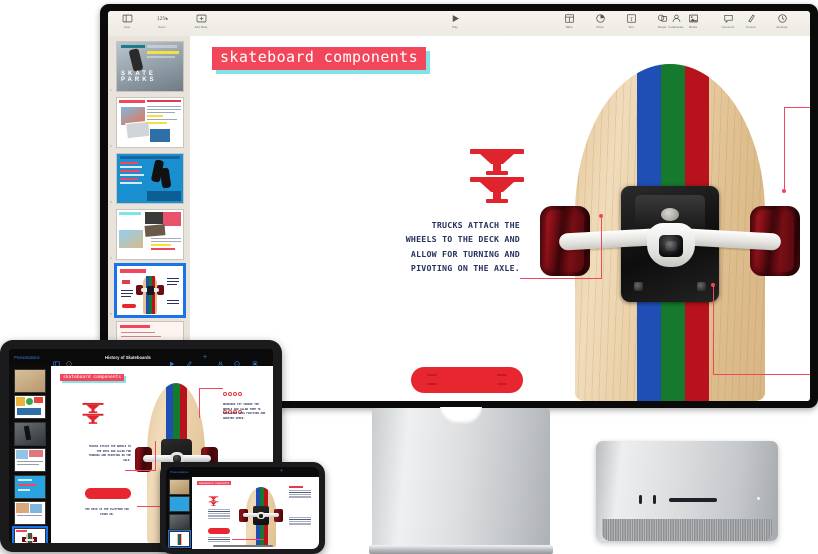  I want to click on toolbar-label-chart: Chart, so click(600, 26).